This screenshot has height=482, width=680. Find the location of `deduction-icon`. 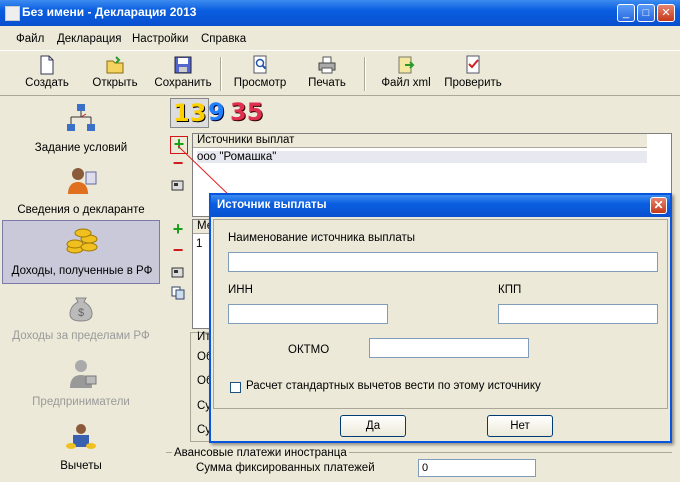

deduction-icon is located at coordinates (81, 436).